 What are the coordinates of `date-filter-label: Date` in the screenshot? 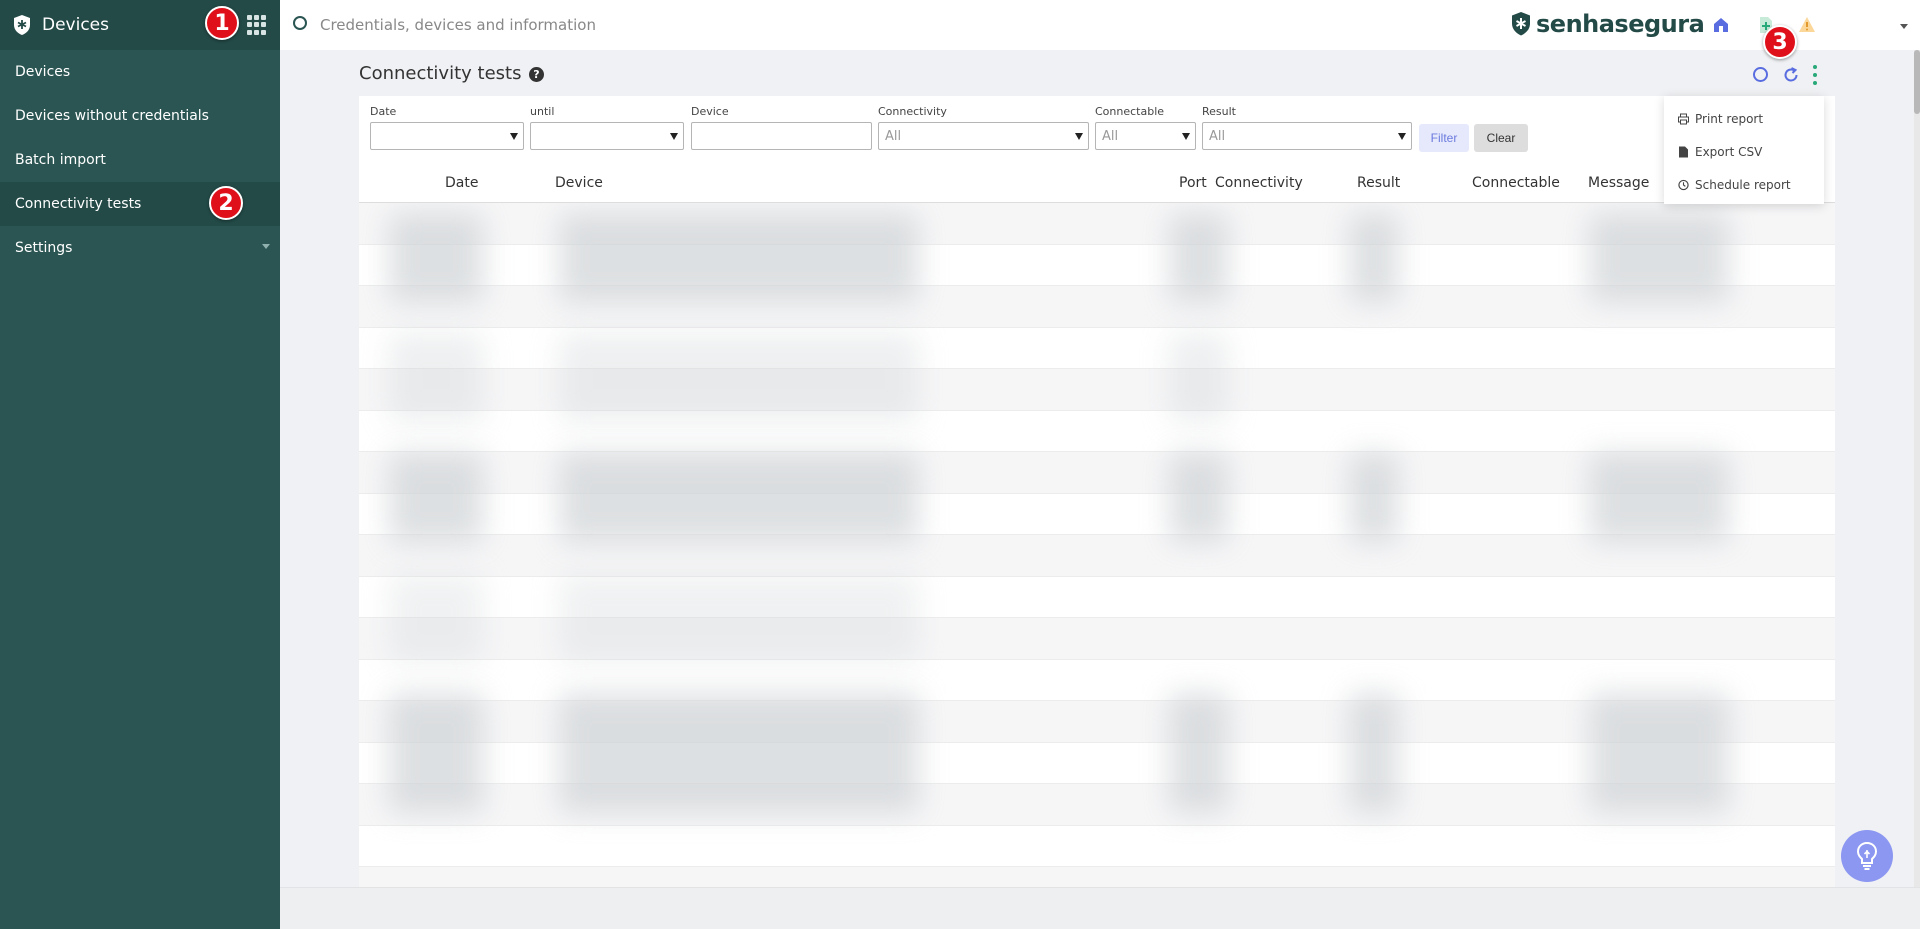 It's located at (383, 111).